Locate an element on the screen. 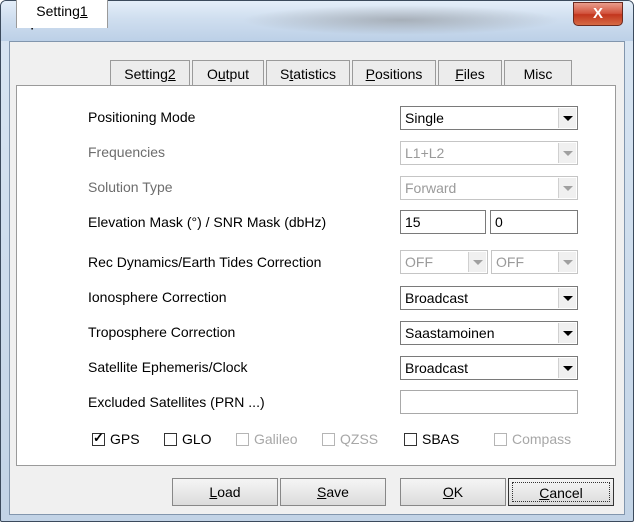 This screenshot has height=522, width=634. tab-label-pre: S is located at coordinates (284, 74).